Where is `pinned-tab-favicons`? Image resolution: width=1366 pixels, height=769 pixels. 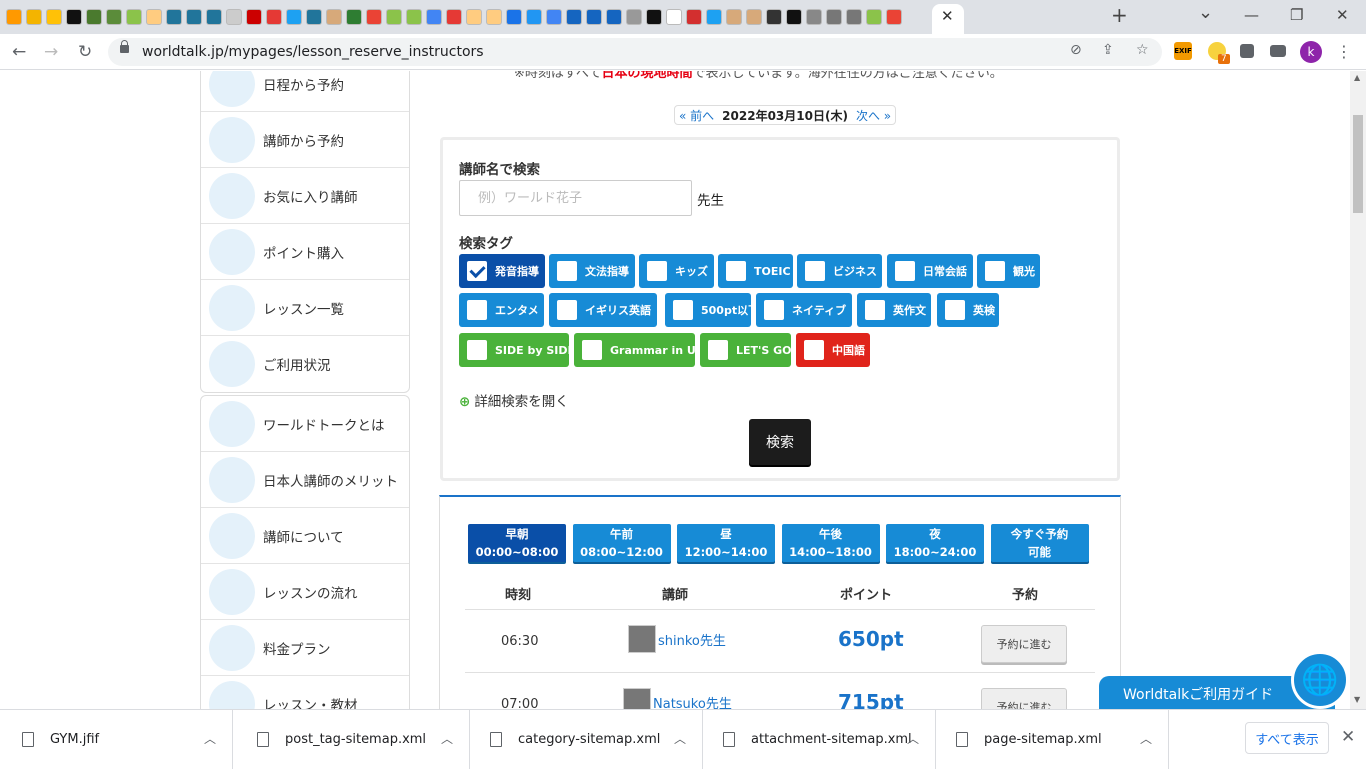 pinned-tab-favicons is located at coordinates (466, 17).